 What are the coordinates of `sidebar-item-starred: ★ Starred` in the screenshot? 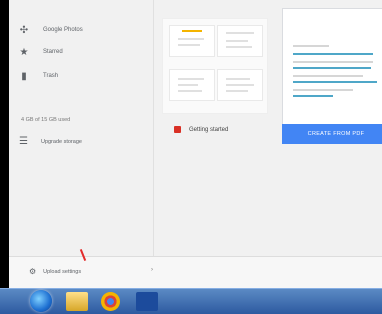 It's located at (41, 52).